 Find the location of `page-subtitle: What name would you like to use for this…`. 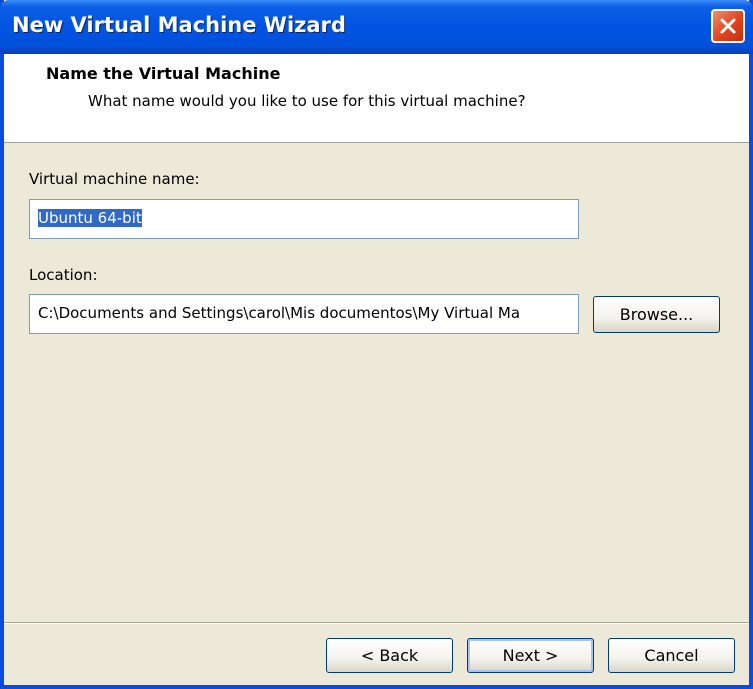

page-subtitle: What name would you like to use for this… is located at coordinates (307, 101).